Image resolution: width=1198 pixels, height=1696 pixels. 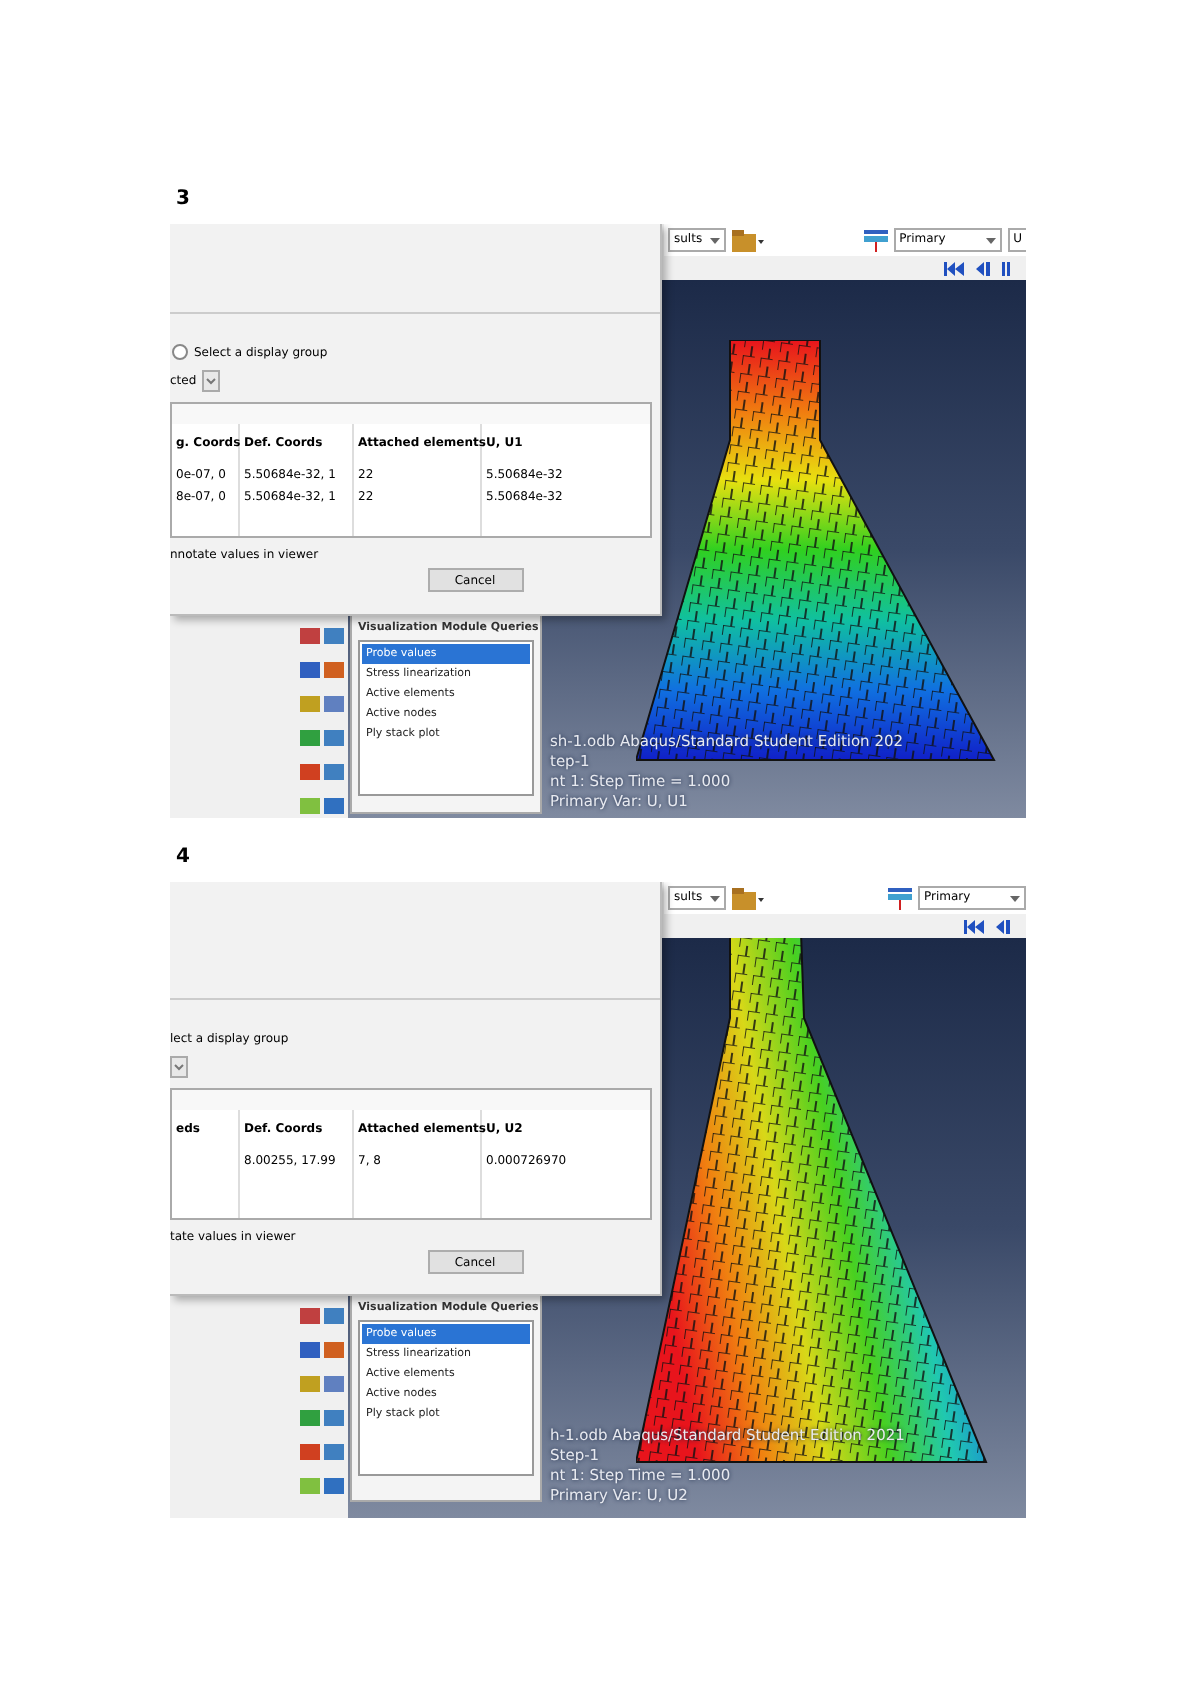 I want to click on figure-number: 4, so click(x=183, y=857).